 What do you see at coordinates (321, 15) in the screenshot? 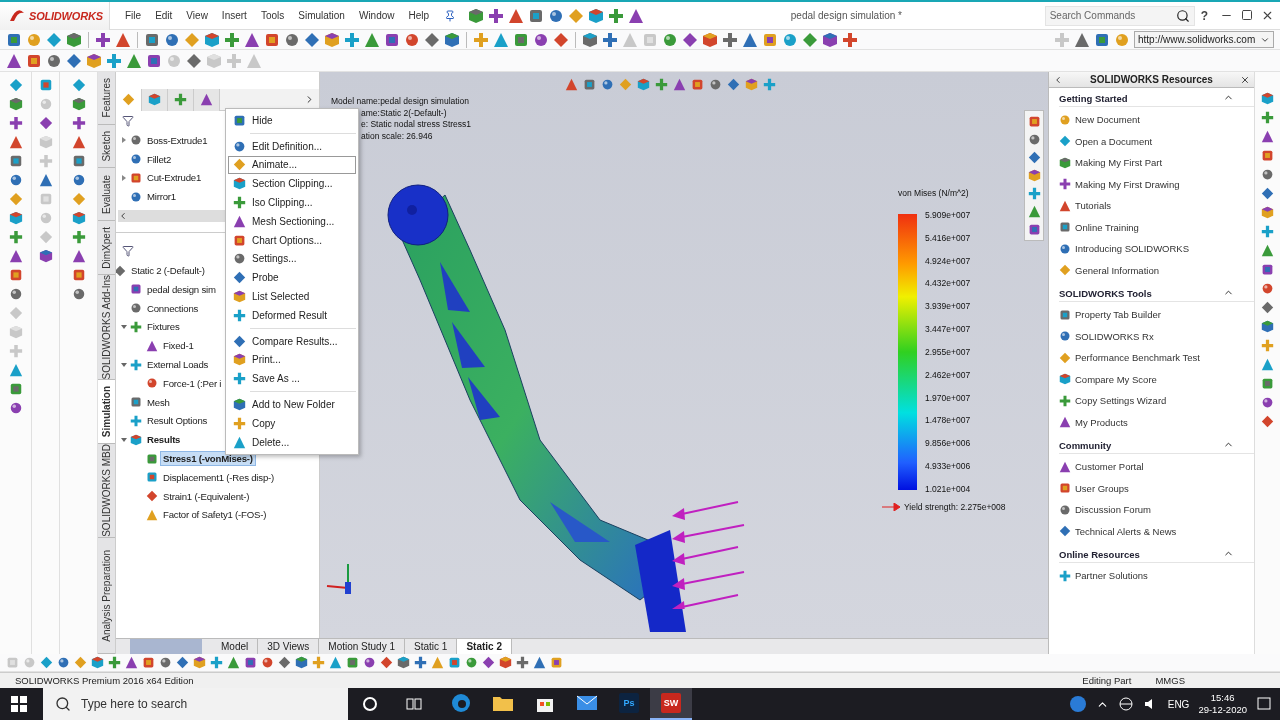
I see `menu-item: Simulation` at bounding box center [321, 15].